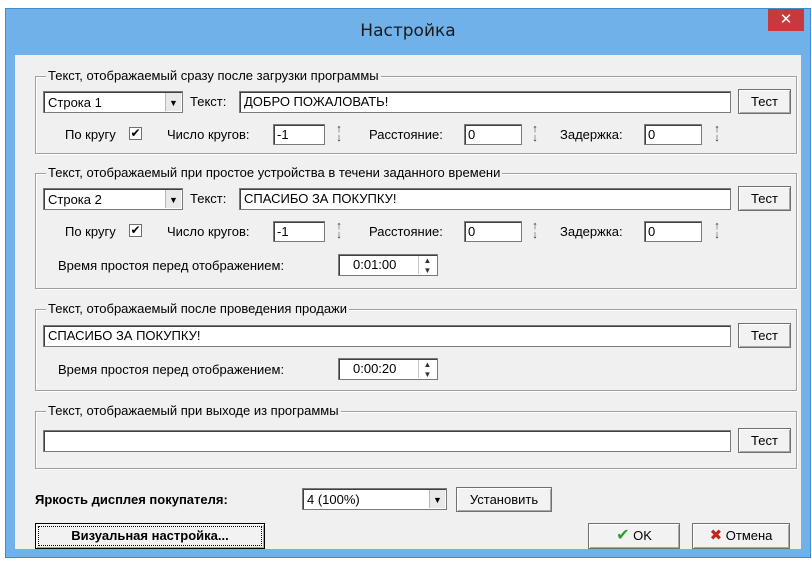 This screenshot has height=561, width=812. What do you see at coordinates (339, 231) in the screenshot?
I see `idle-loops-spin-icon: ↑ ↓` at bounding box center [339, 231].